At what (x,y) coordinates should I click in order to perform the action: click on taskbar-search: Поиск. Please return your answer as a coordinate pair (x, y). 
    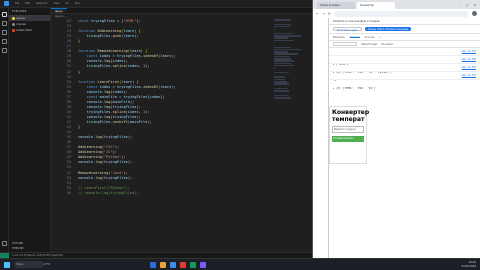
    Looking at the image, I should click on (29, 264).